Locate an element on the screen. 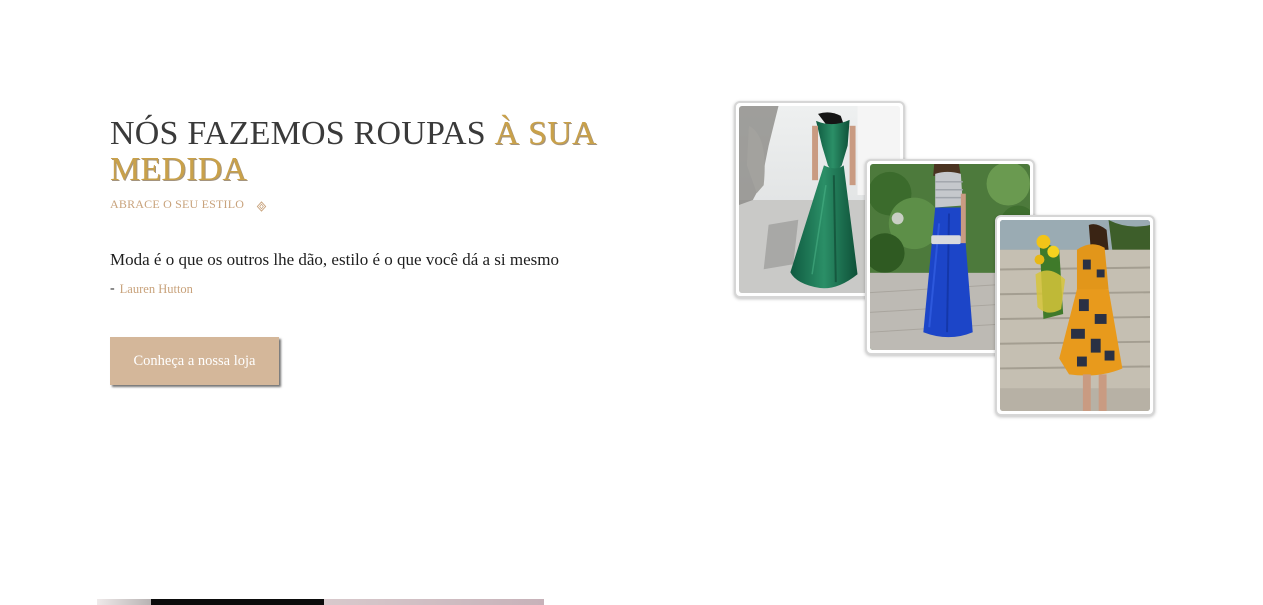 This screenshot has height=605, width=1263. shop-cta-button: Conheça a nossa loja is located at coordinates (194, 361).